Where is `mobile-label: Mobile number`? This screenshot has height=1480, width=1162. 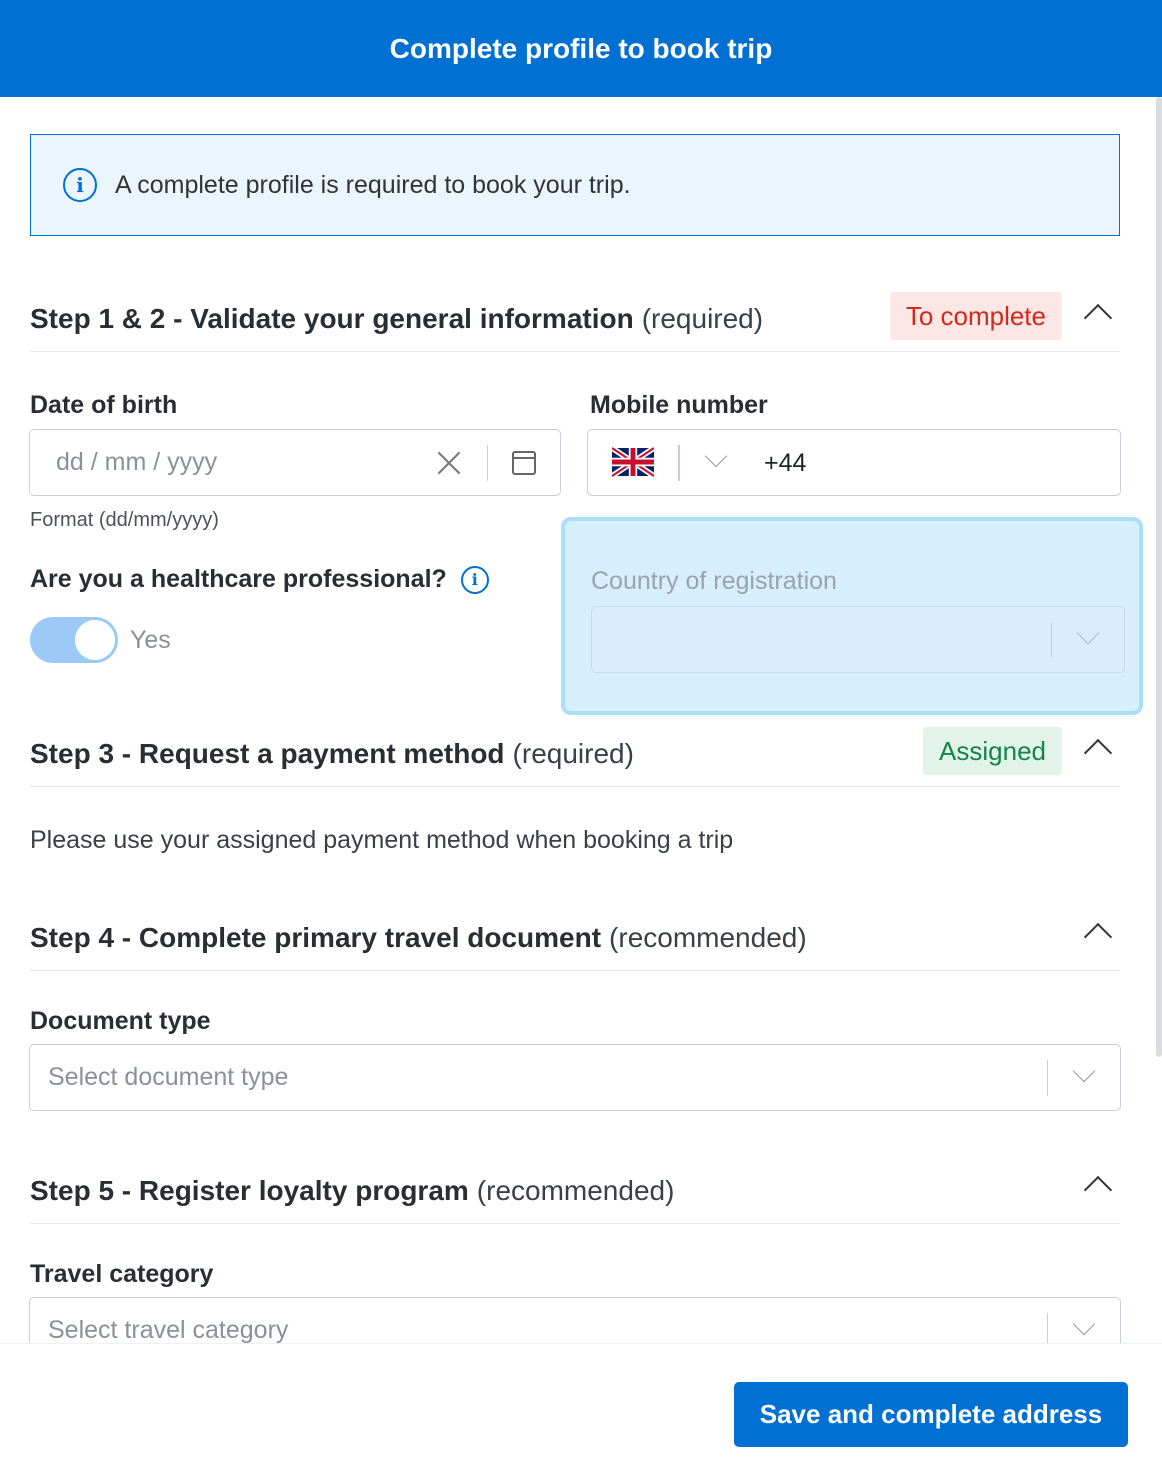
mobile-label: Mobile number is located at coordinates (679, 405).